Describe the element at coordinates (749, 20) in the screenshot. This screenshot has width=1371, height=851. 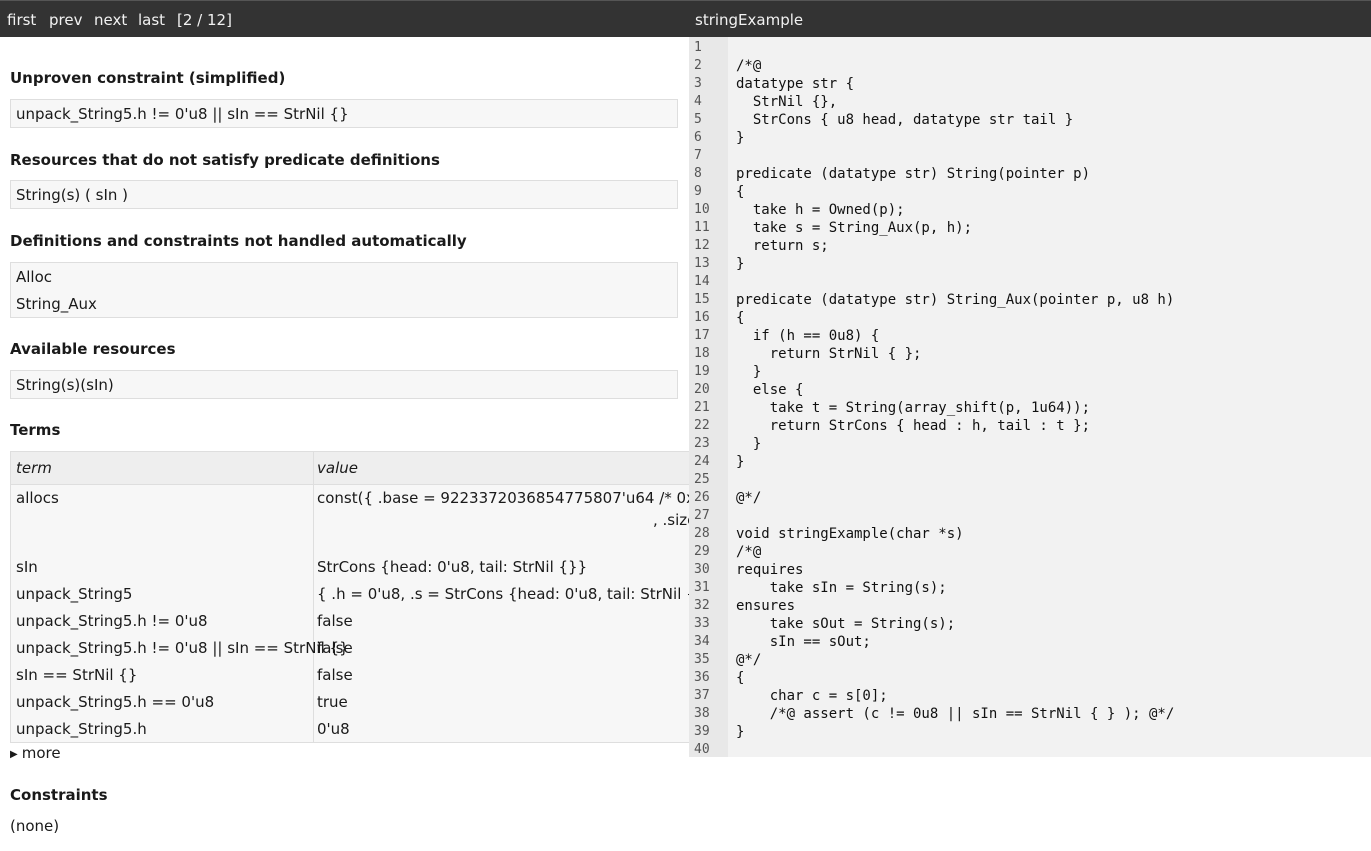
I see `file-title: stringExample` at that location.